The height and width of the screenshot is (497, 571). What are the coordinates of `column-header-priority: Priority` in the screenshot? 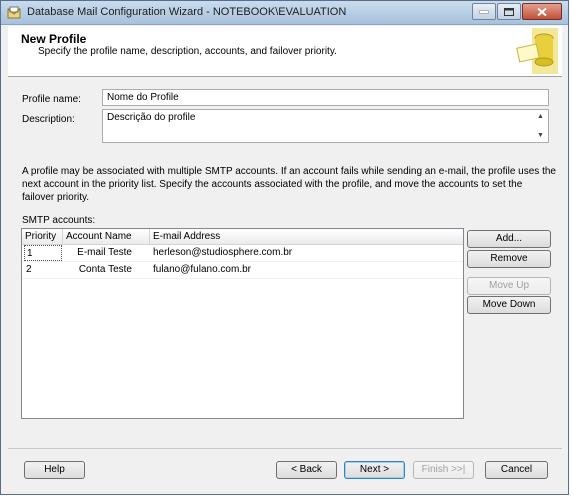 It's located at (42, 236).